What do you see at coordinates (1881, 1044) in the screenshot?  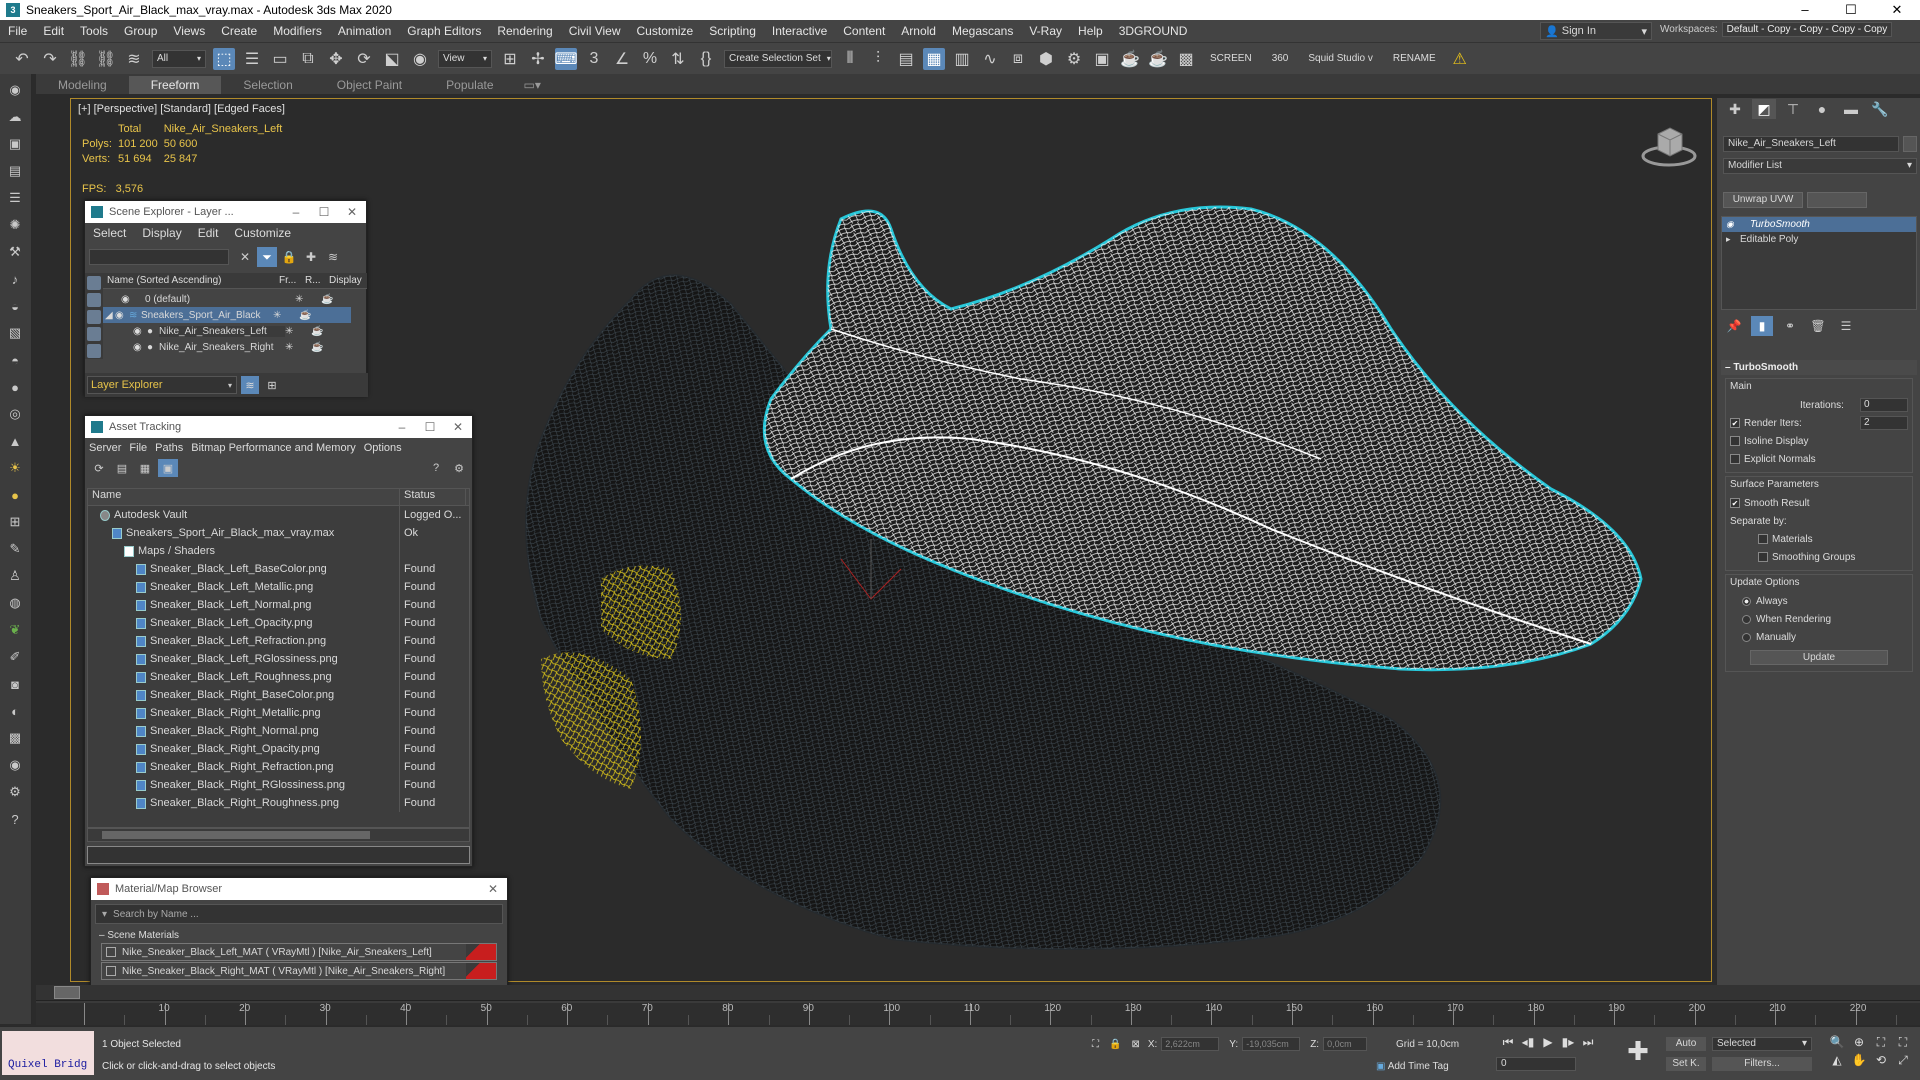 I see `zoom-extents-icon: ⛶` at bounding box center [1881, 1044].